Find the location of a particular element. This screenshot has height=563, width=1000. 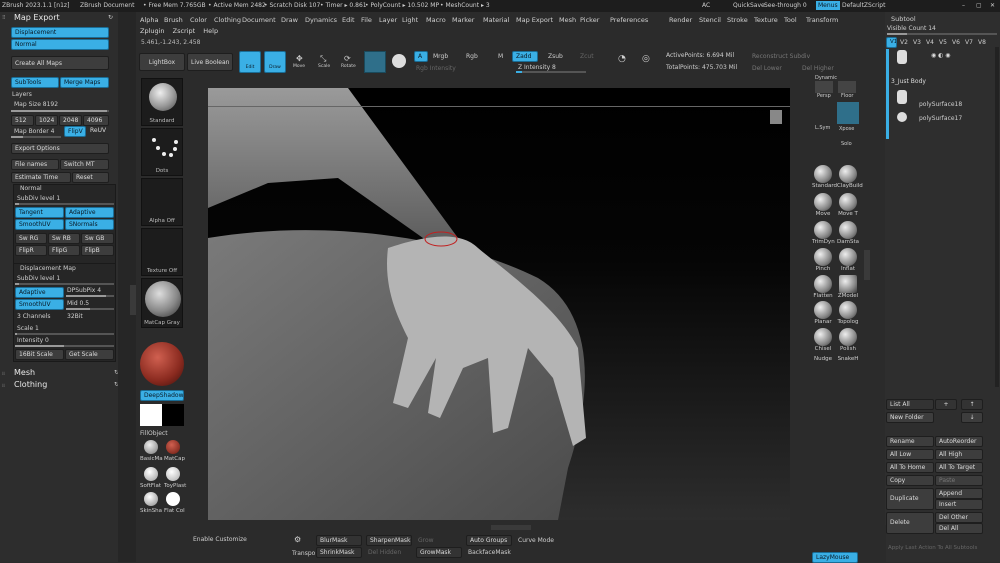

mid-track is located at coordinates (90, 309).